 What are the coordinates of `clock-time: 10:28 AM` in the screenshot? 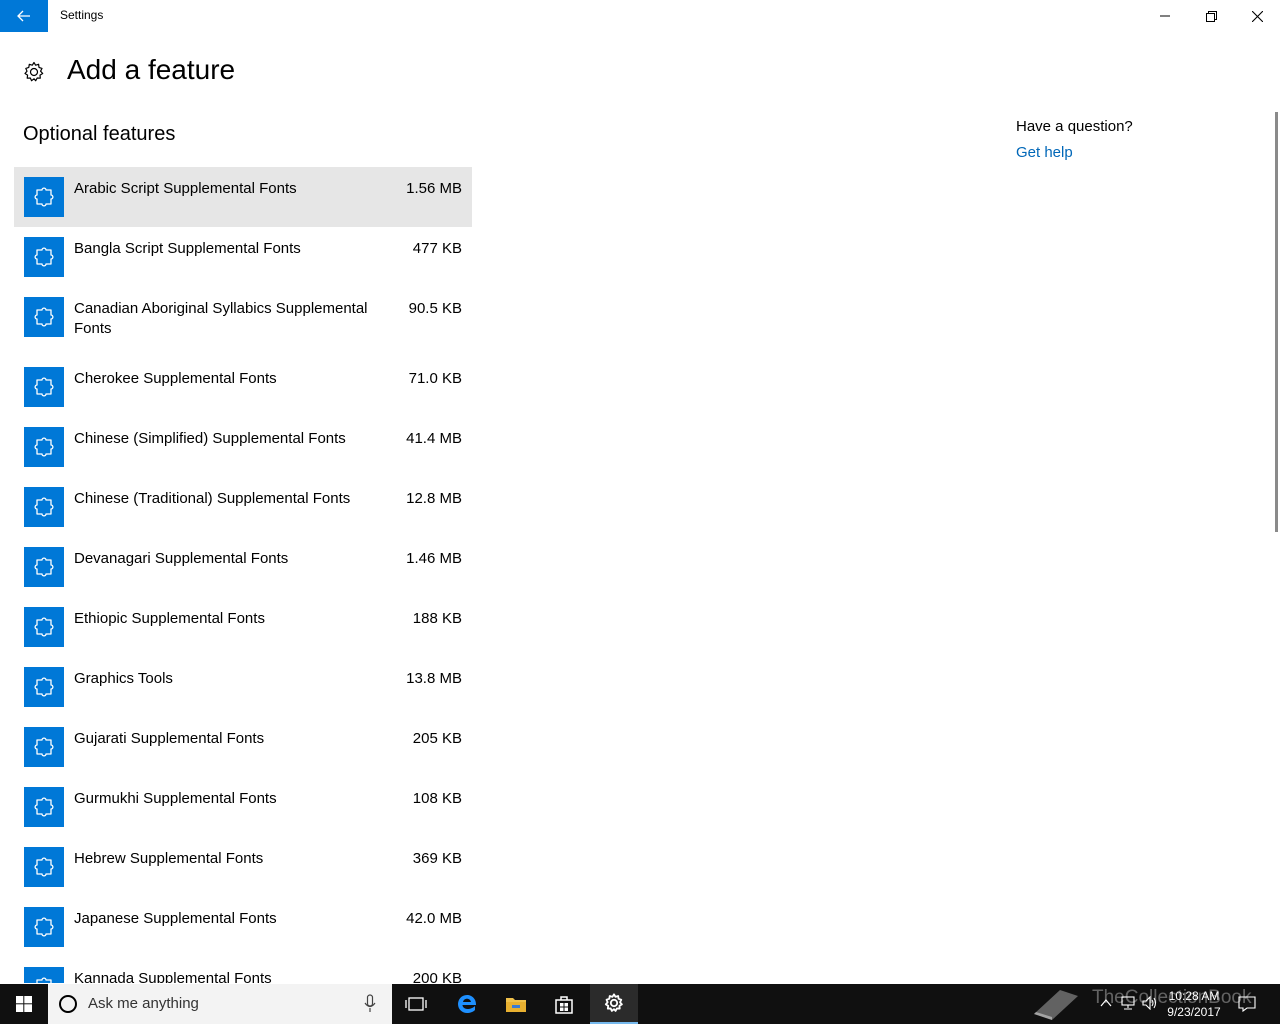 It's located at (1194, 996).